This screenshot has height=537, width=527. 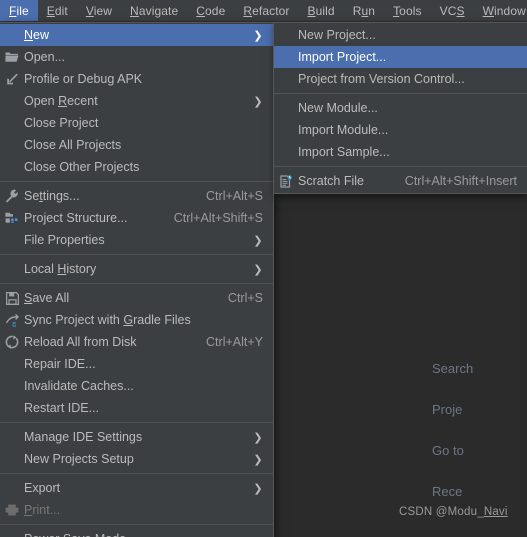 I want to click on menubar-item-file: File, so click(x=19, y=10).